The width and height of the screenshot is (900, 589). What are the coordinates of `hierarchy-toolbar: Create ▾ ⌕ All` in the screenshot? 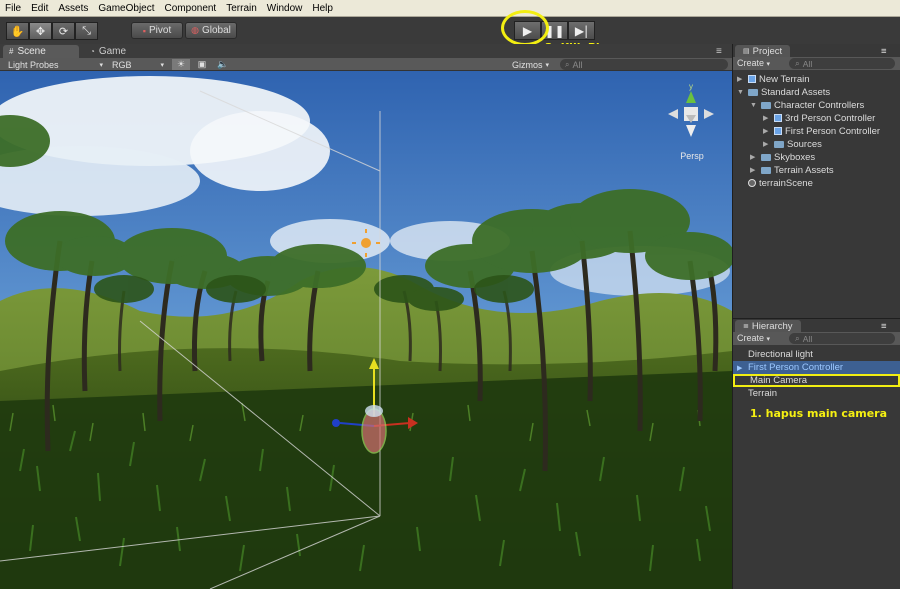 It's located at (816, 338).